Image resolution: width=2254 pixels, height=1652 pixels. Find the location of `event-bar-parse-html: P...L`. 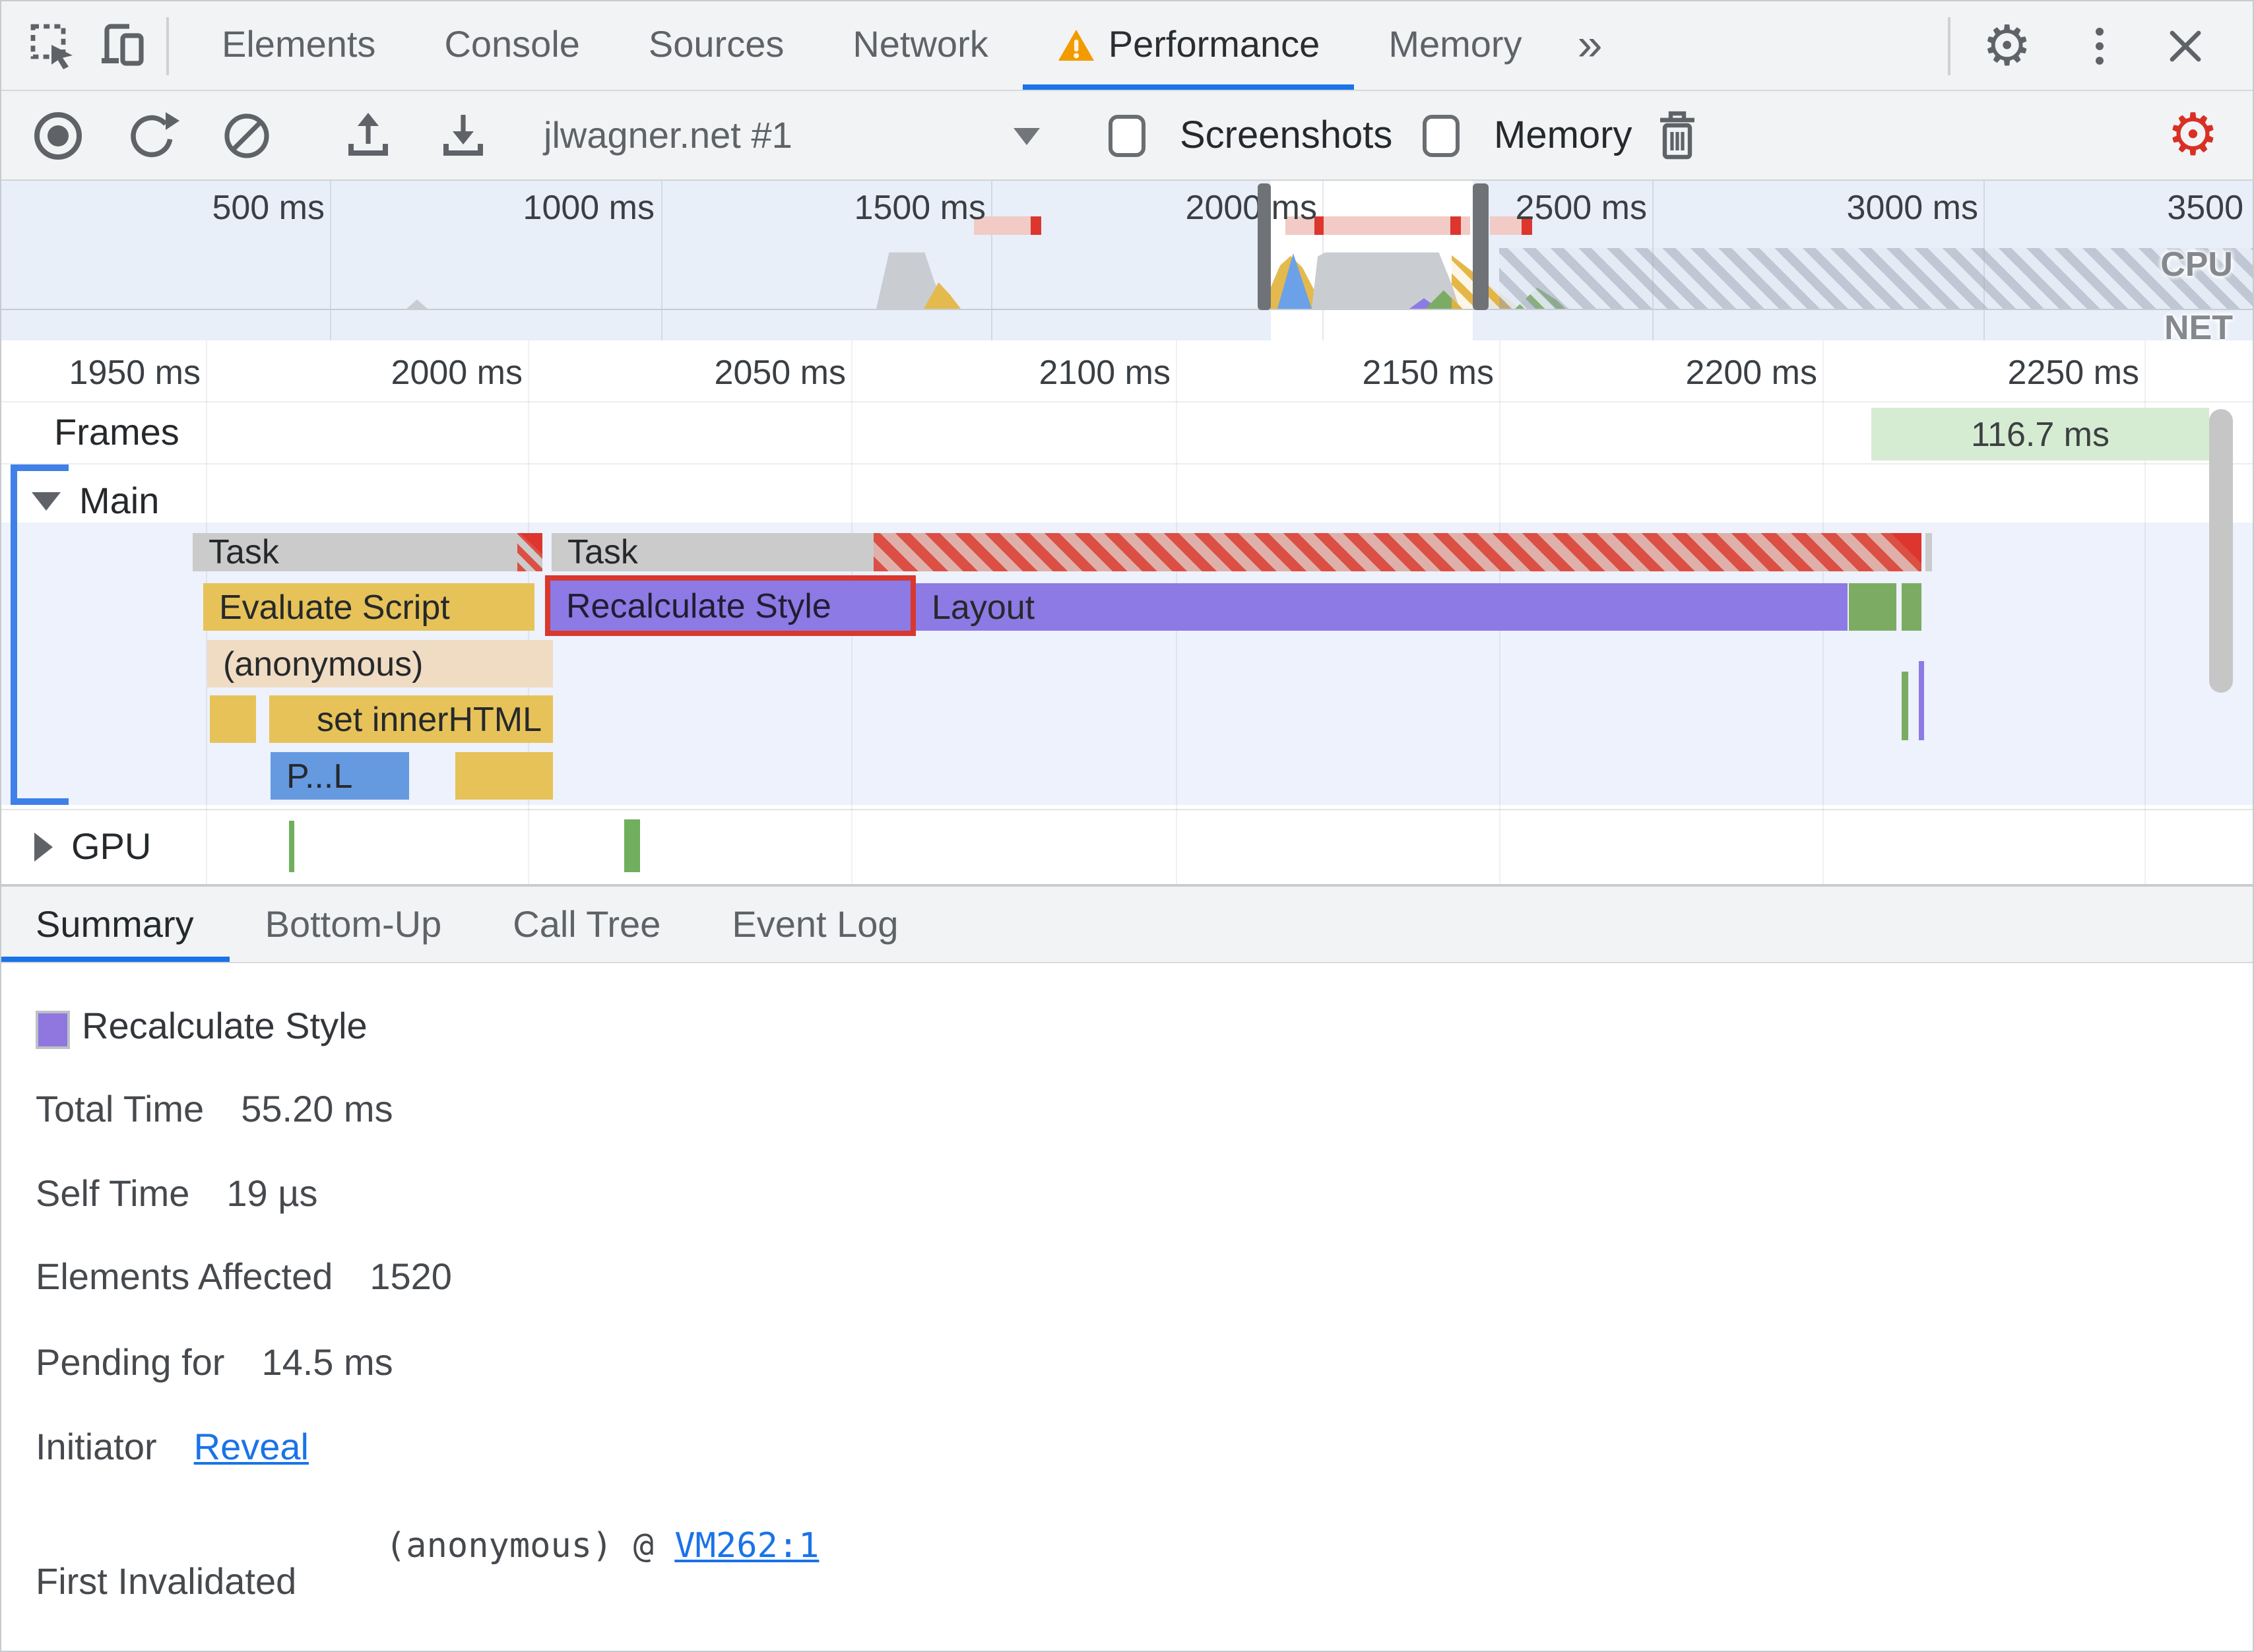

event-bar-parse-html: P...L is located at coordinates (340, 776).